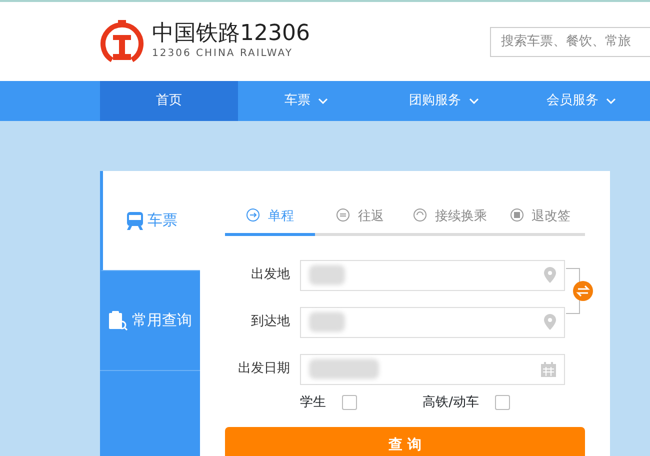  What do you see at coordinates (118, 320) in the screenshot?
I see `clipboard-search-icon` at bounding box center [118, 320].